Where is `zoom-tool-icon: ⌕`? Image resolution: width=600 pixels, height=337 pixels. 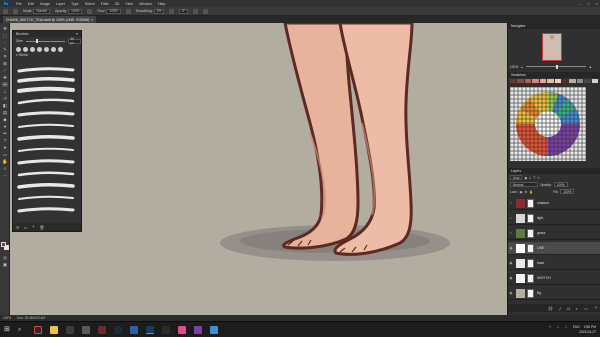
zoom-tool-icon: ⌕ is located at coordinates (5, 168).